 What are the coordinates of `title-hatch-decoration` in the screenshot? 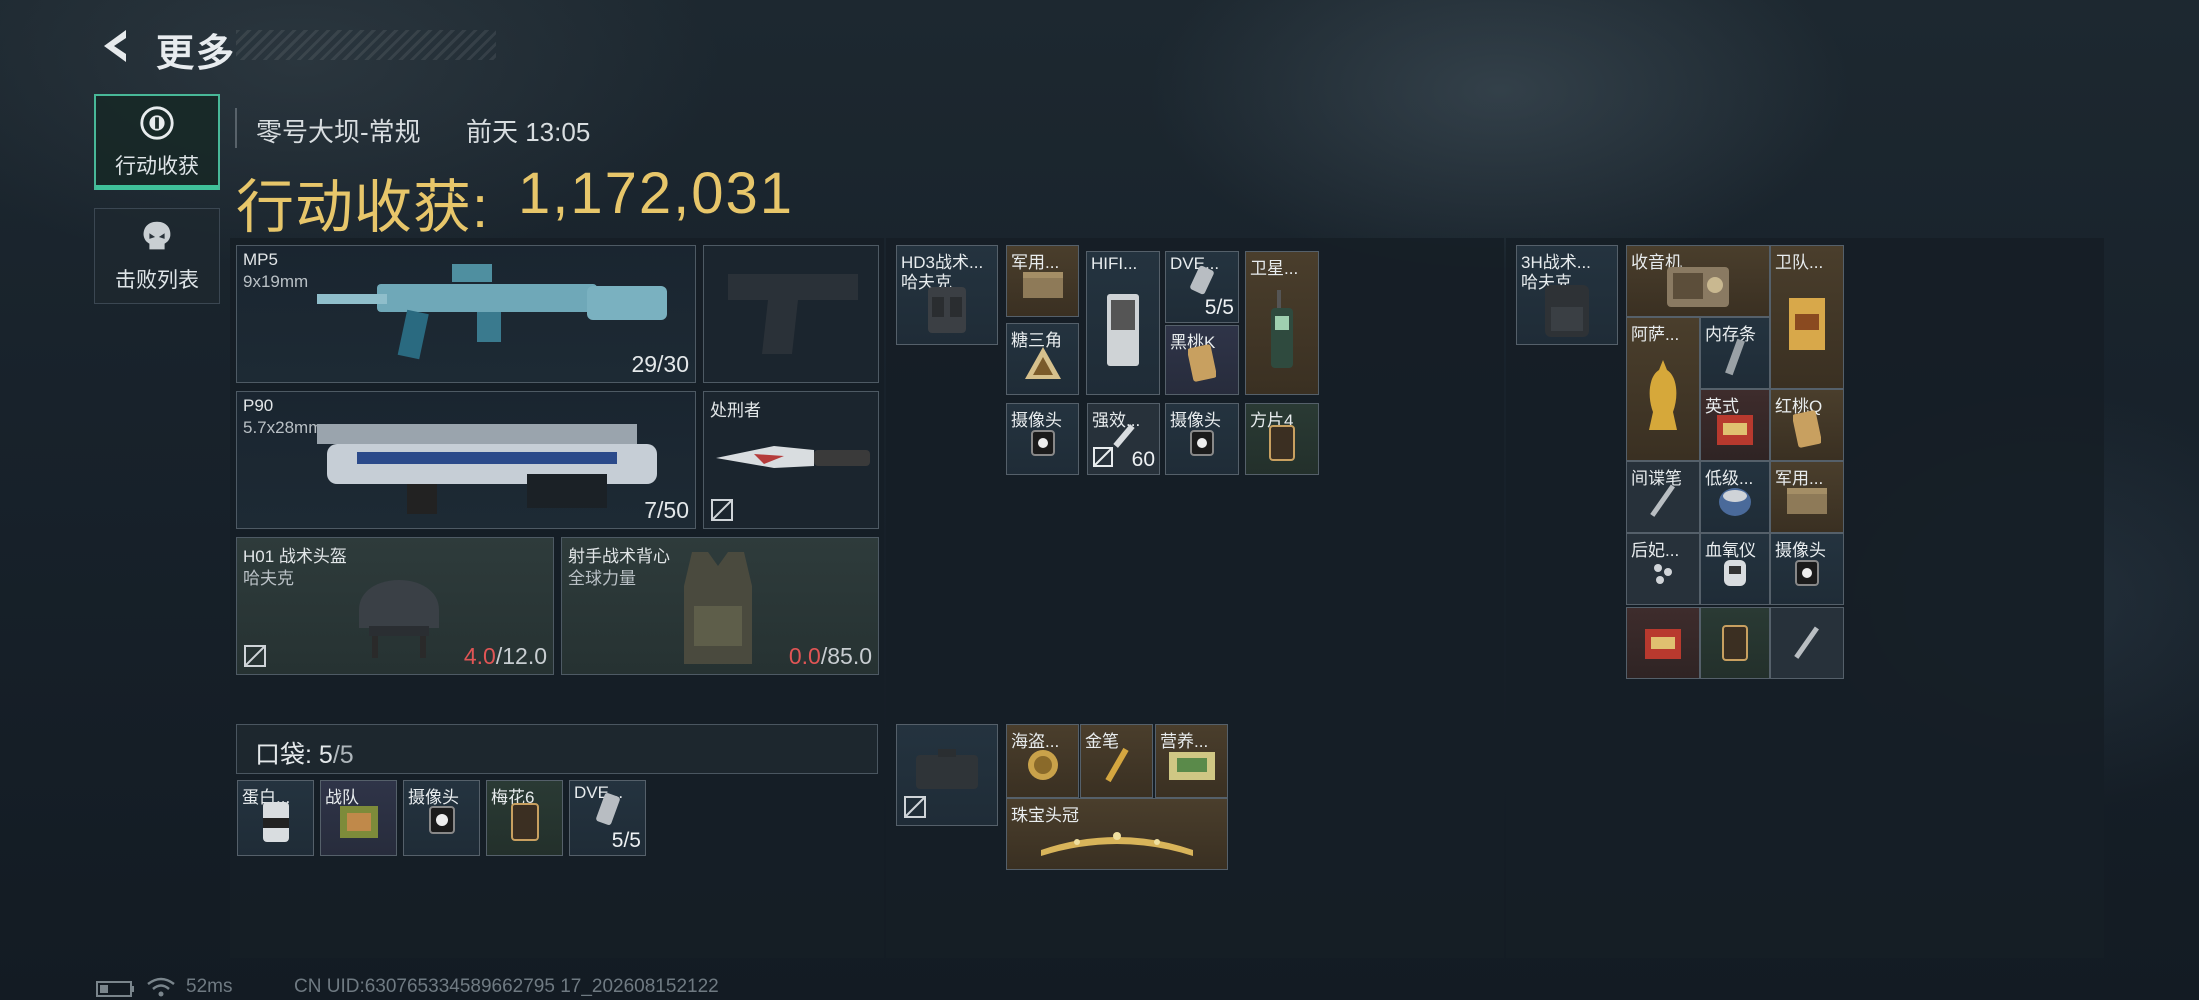 It's located at (366, 45).